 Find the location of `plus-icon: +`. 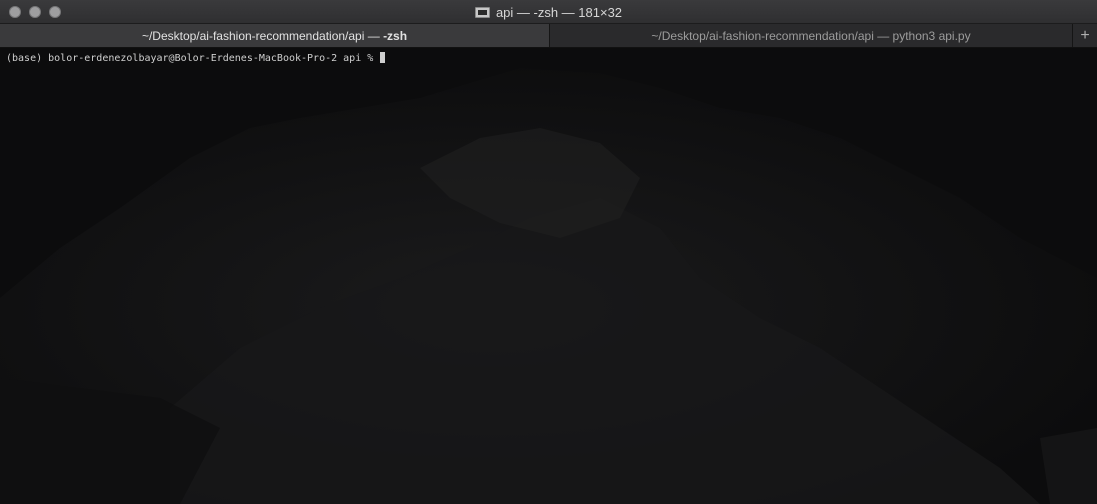

plus-icon: + is located at coordinates (1085, 35).